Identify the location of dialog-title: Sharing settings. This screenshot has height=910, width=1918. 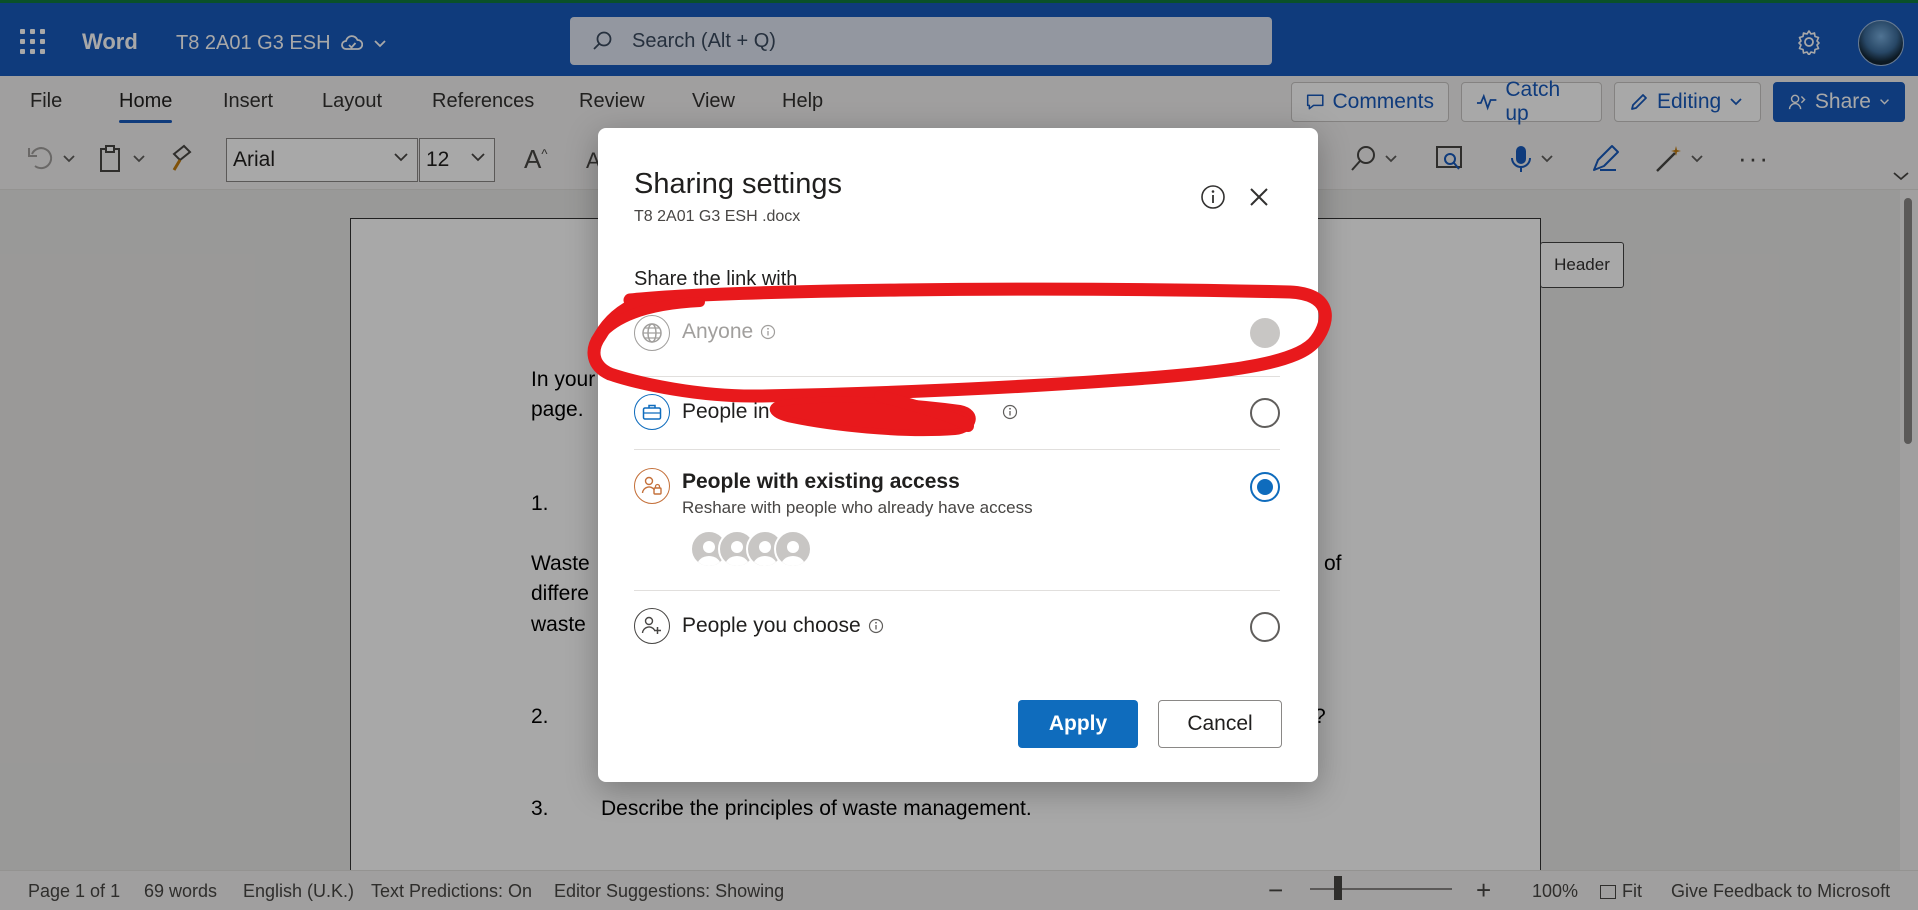
(738, 184).